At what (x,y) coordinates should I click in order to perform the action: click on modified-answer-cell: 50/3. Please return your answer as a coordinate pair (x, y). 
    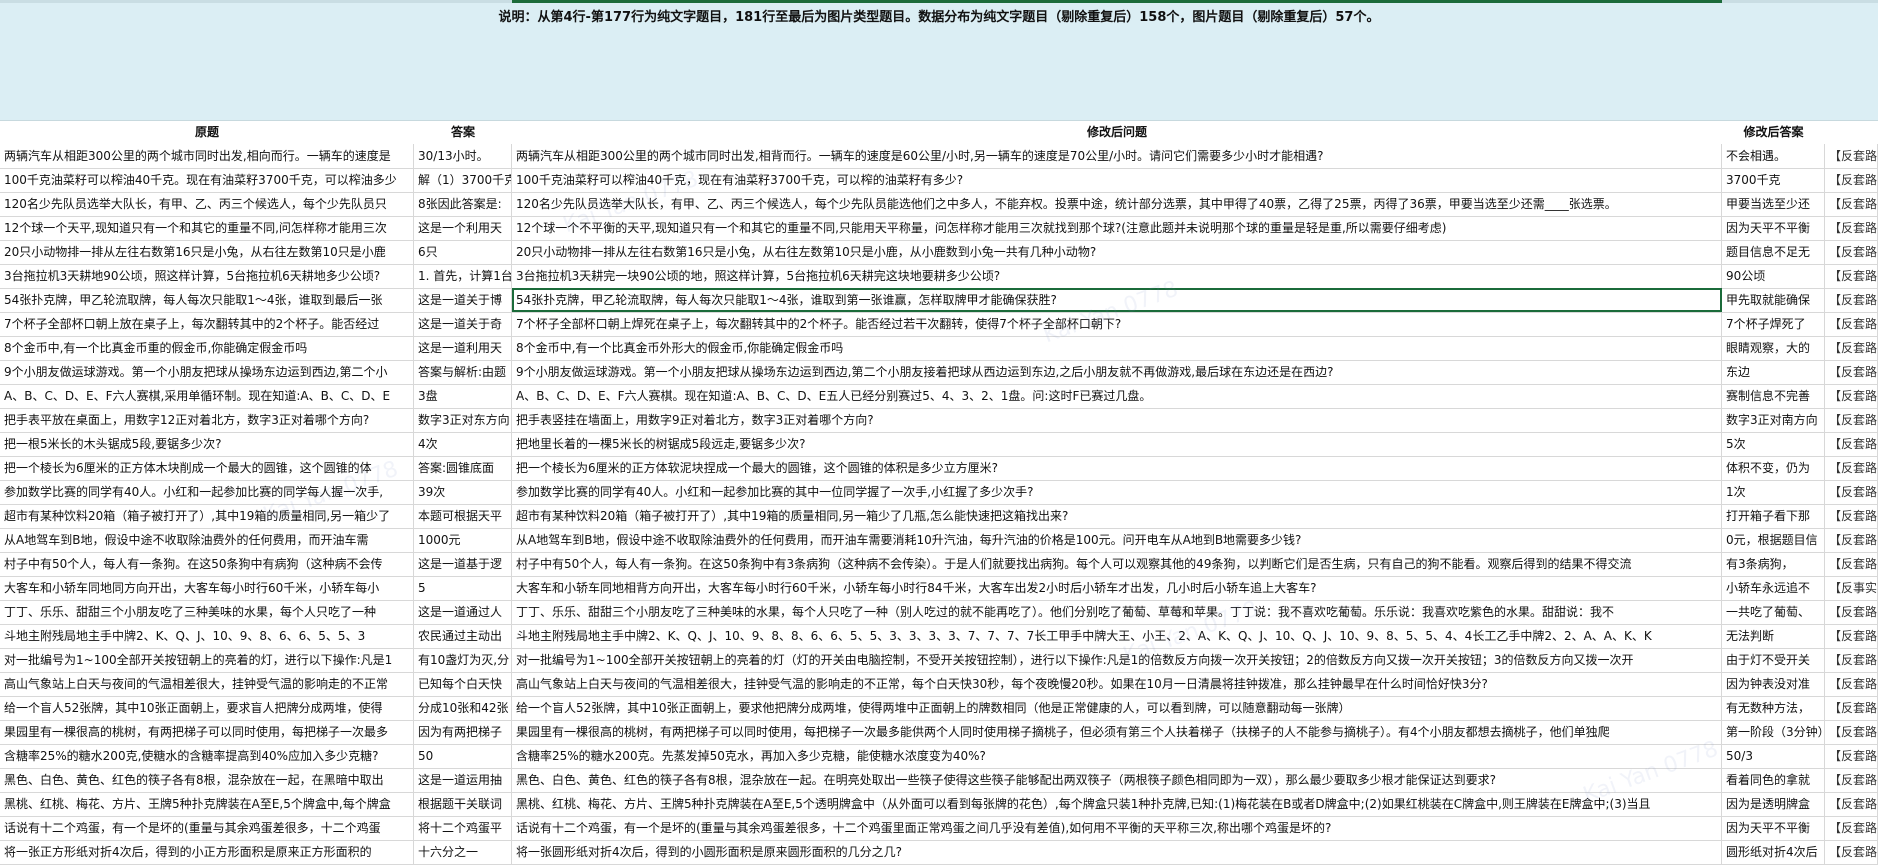
    Looking at the image, I should click on (1773, 756).